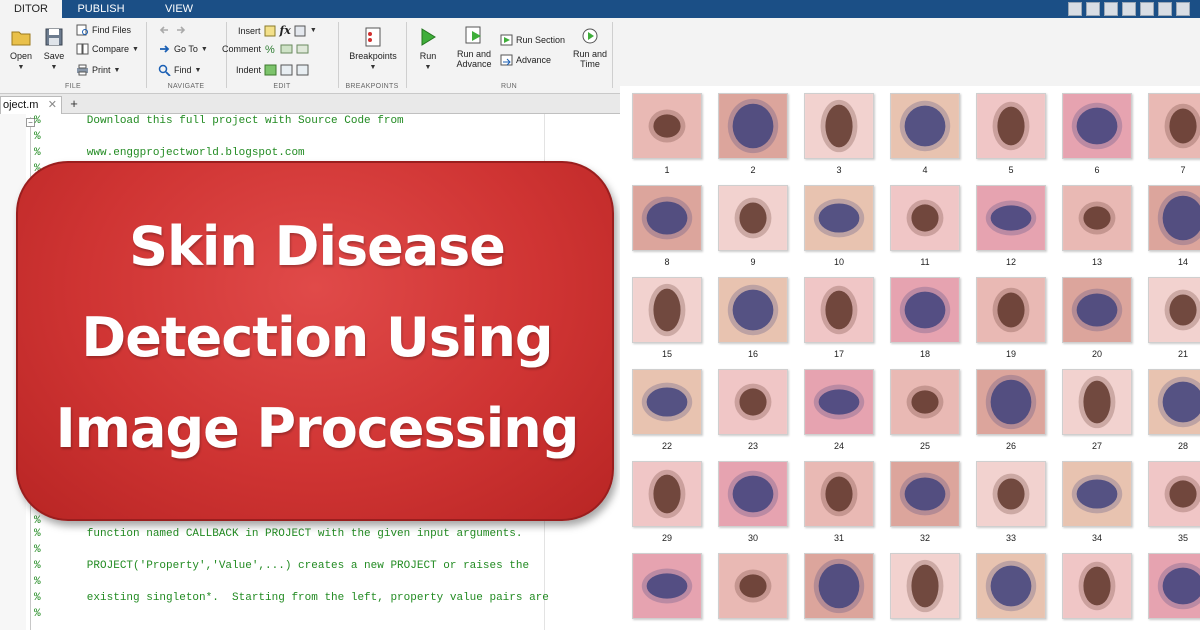 This screenshot has width=1200, height=630. I want to click on copy-icon, so click(1111, 9).